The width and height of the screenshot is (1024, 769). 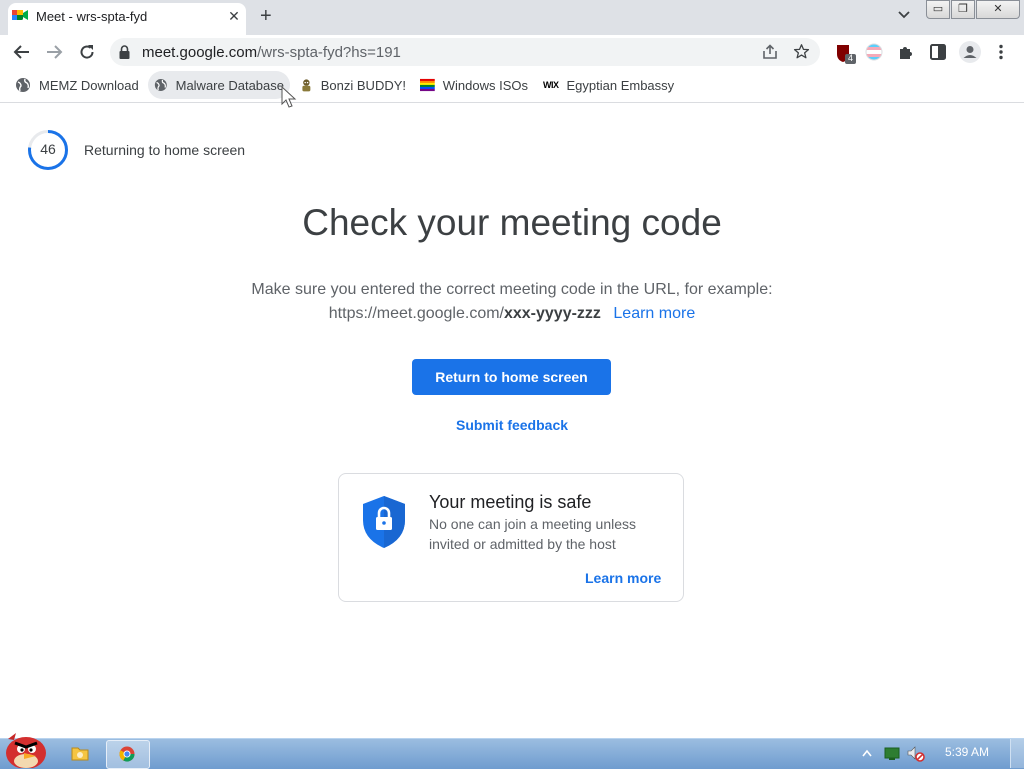 I want to click on countdown-value: 46, so click(x=48, y=149).